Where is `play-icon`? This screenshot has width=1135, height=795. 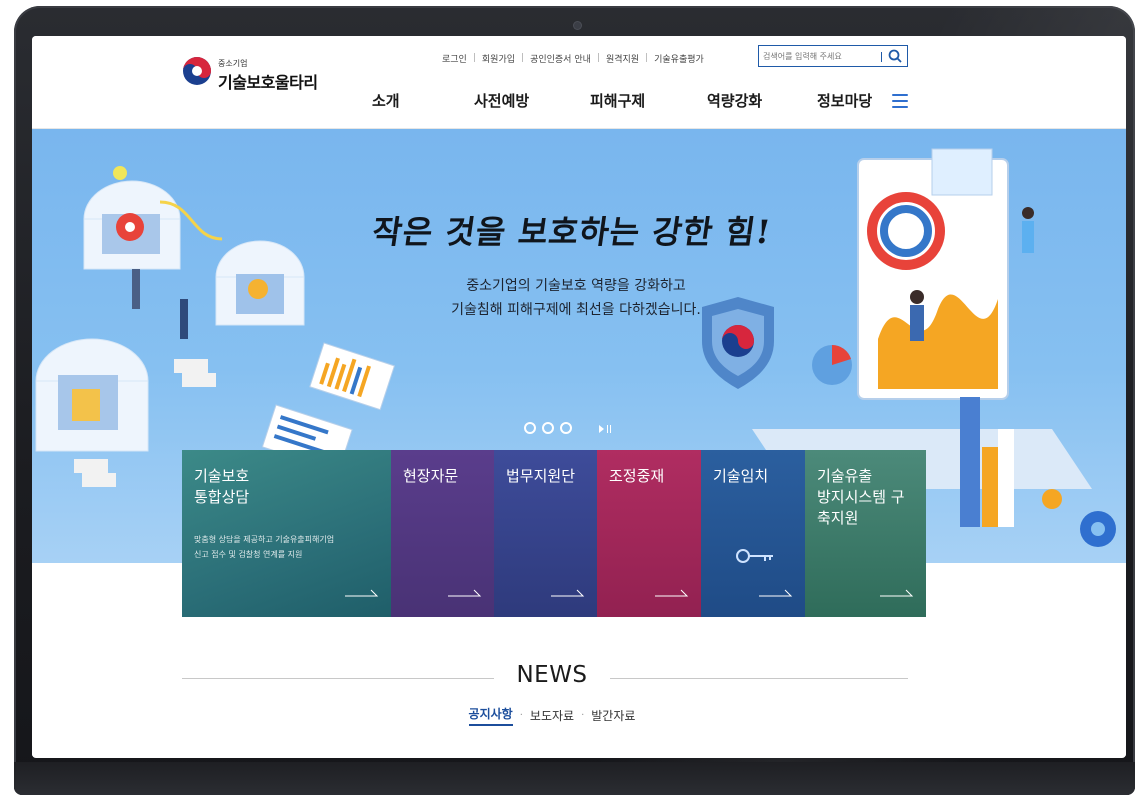 play-icon is located at coordinates (601, 429).